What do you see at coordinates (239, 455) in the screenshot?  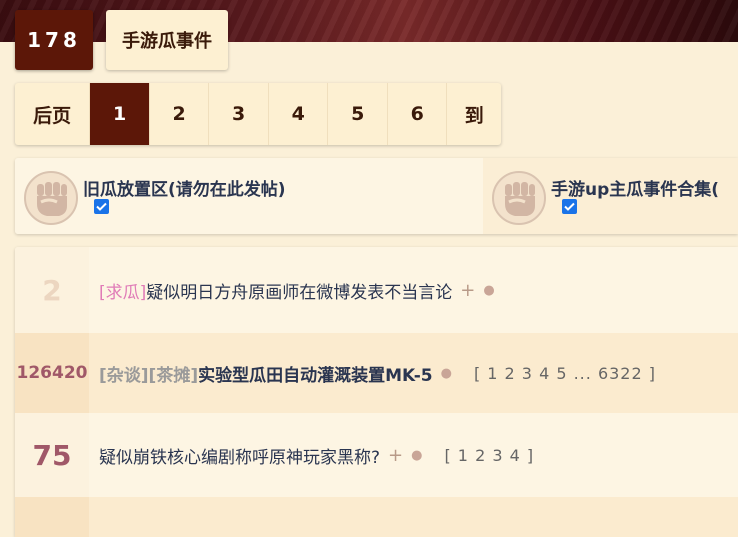 I see `thread-title: 疑似崩铁核心编剧称呼原神玩家黑称?` at bounding box center [239, 455].